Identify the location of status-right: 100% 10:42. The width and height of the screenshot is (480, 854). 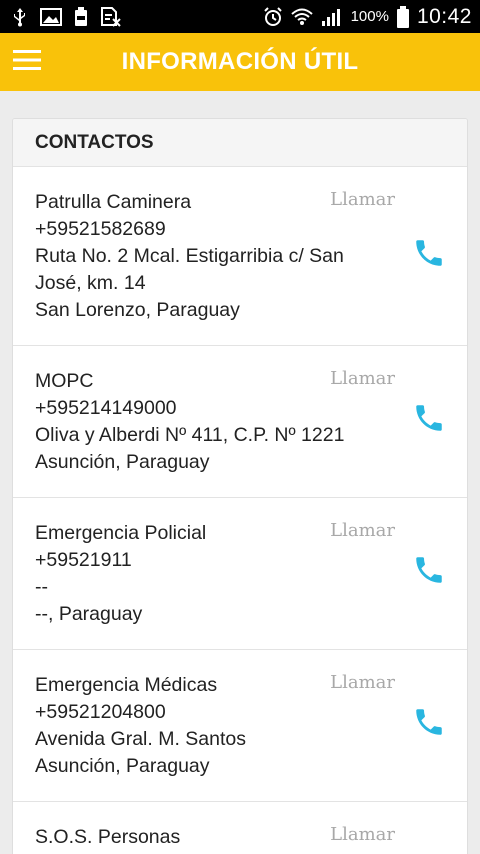
(367, 17).